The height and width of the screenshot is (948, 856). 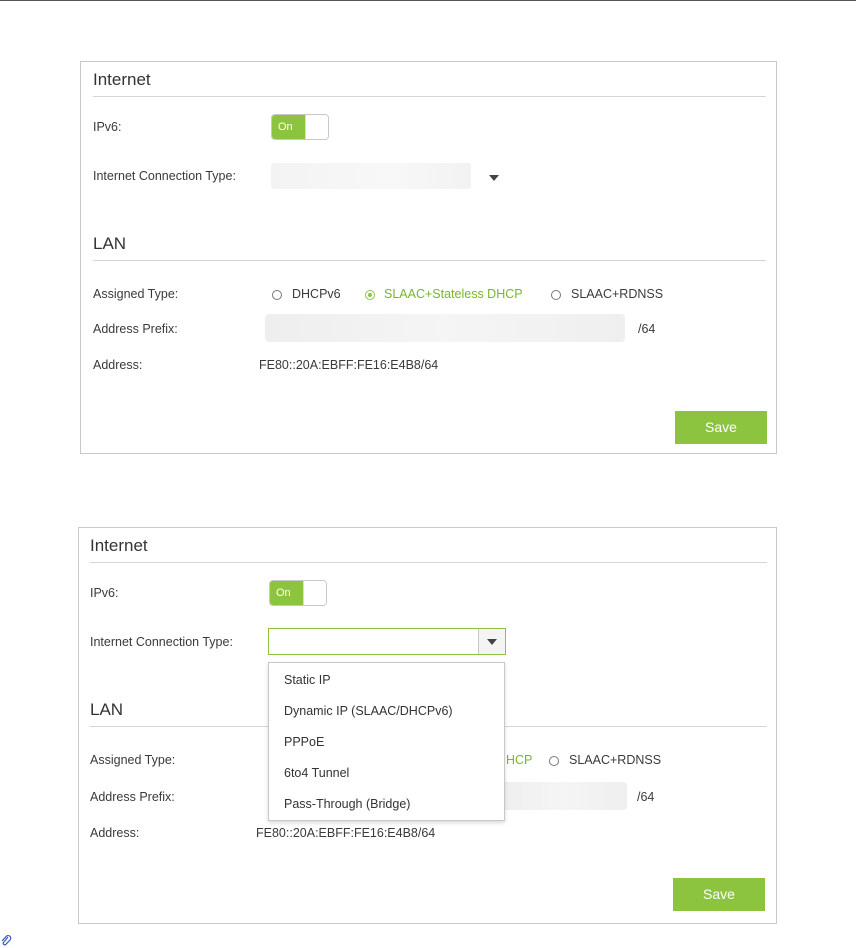 I want to click on radio-option-fragment: HCP, so click(x=519, y=760).